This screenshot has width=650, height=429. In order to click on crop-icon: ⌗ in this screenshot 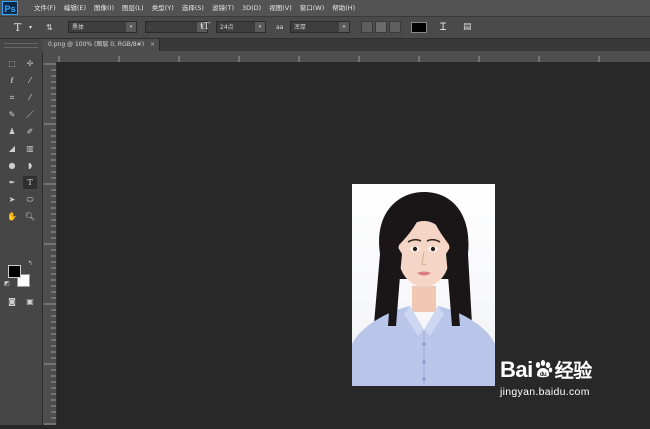, I will do `click(12, 97)`.